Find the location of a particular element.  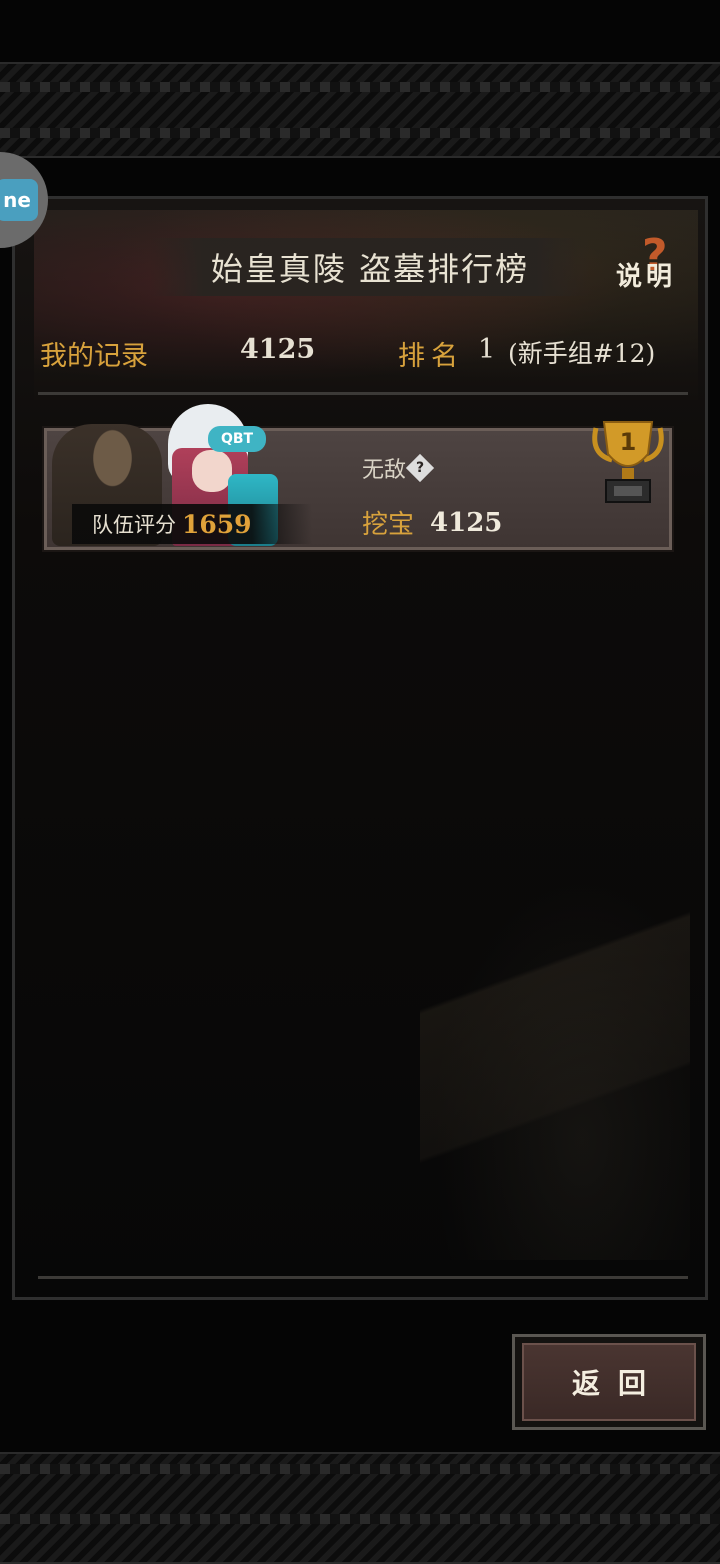

badge-icon: ne is located at coordinates (19, 200).